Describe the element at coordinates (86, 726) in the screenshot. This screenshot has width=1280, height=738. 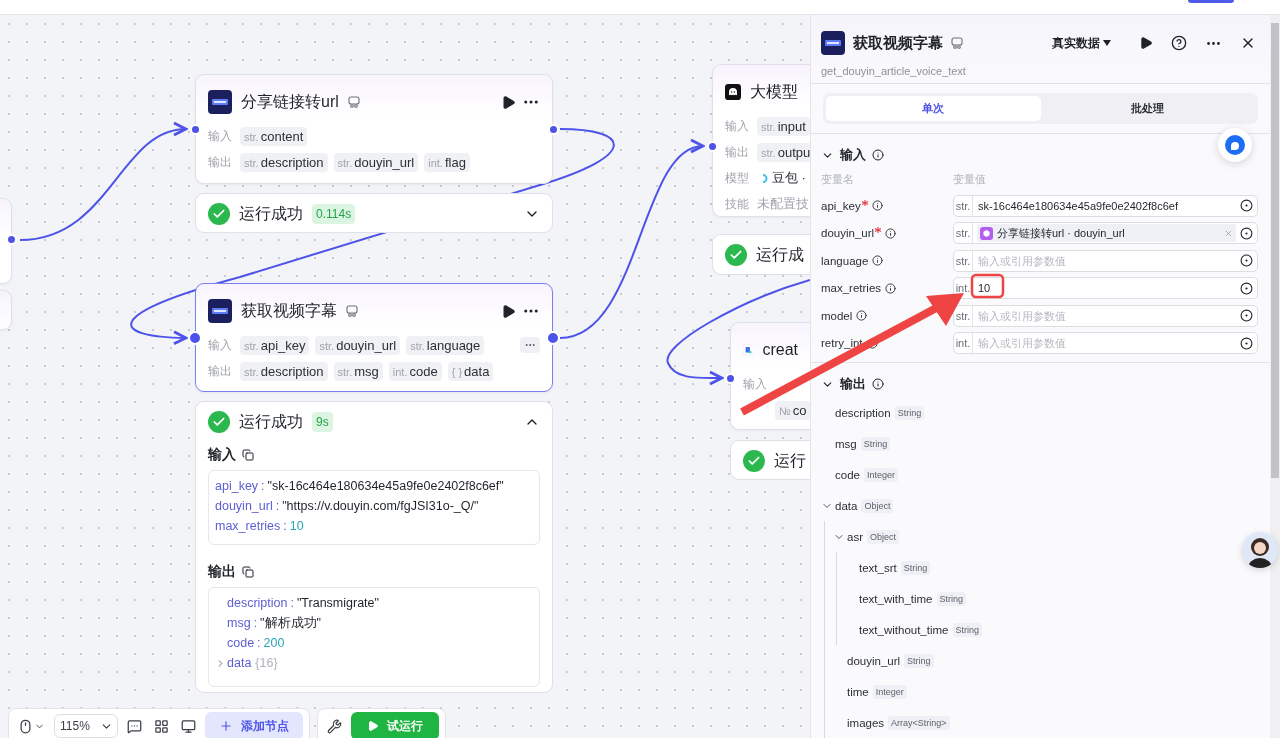
I see `zoom-select: 115%` at that location.